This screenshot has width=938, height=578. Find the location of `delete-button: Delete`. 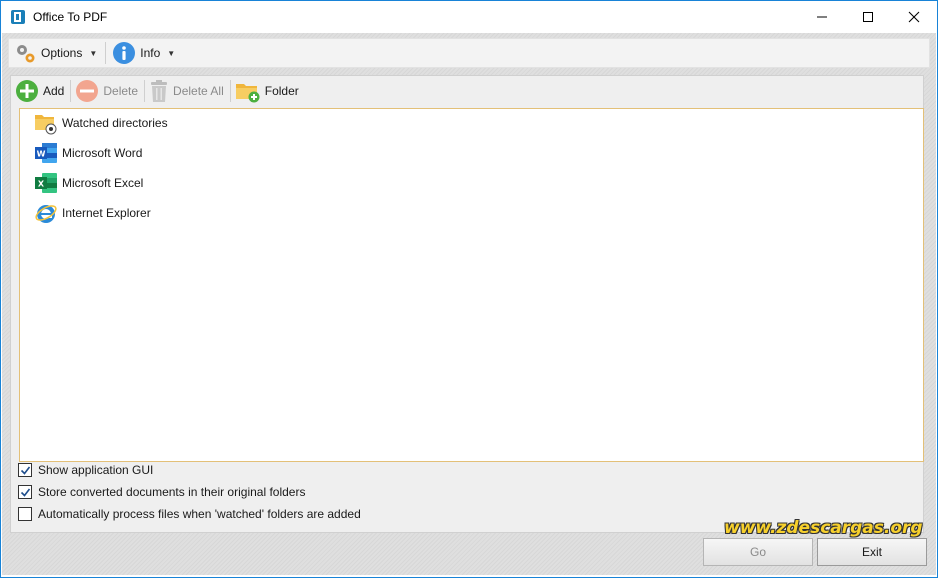

delete-button: Delete is located at coordinates (107, 91).